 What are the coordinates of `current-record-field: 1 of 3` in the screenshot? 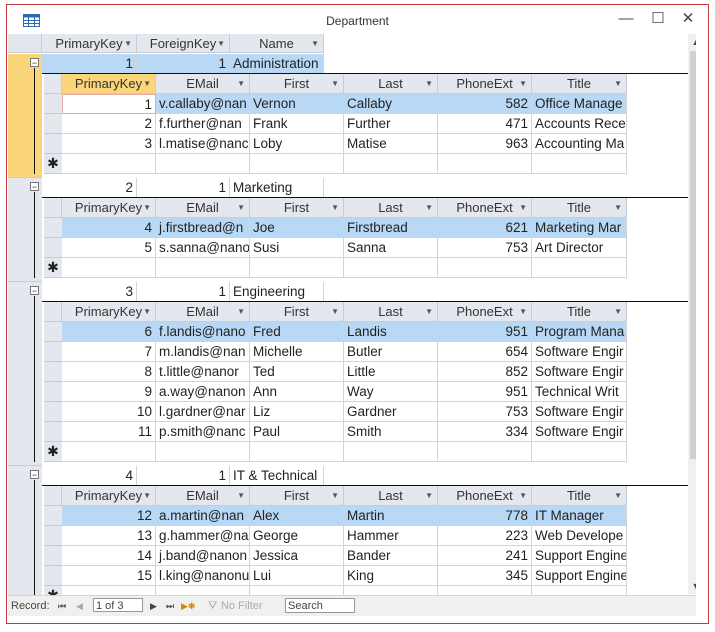 It's located at (118, 605).